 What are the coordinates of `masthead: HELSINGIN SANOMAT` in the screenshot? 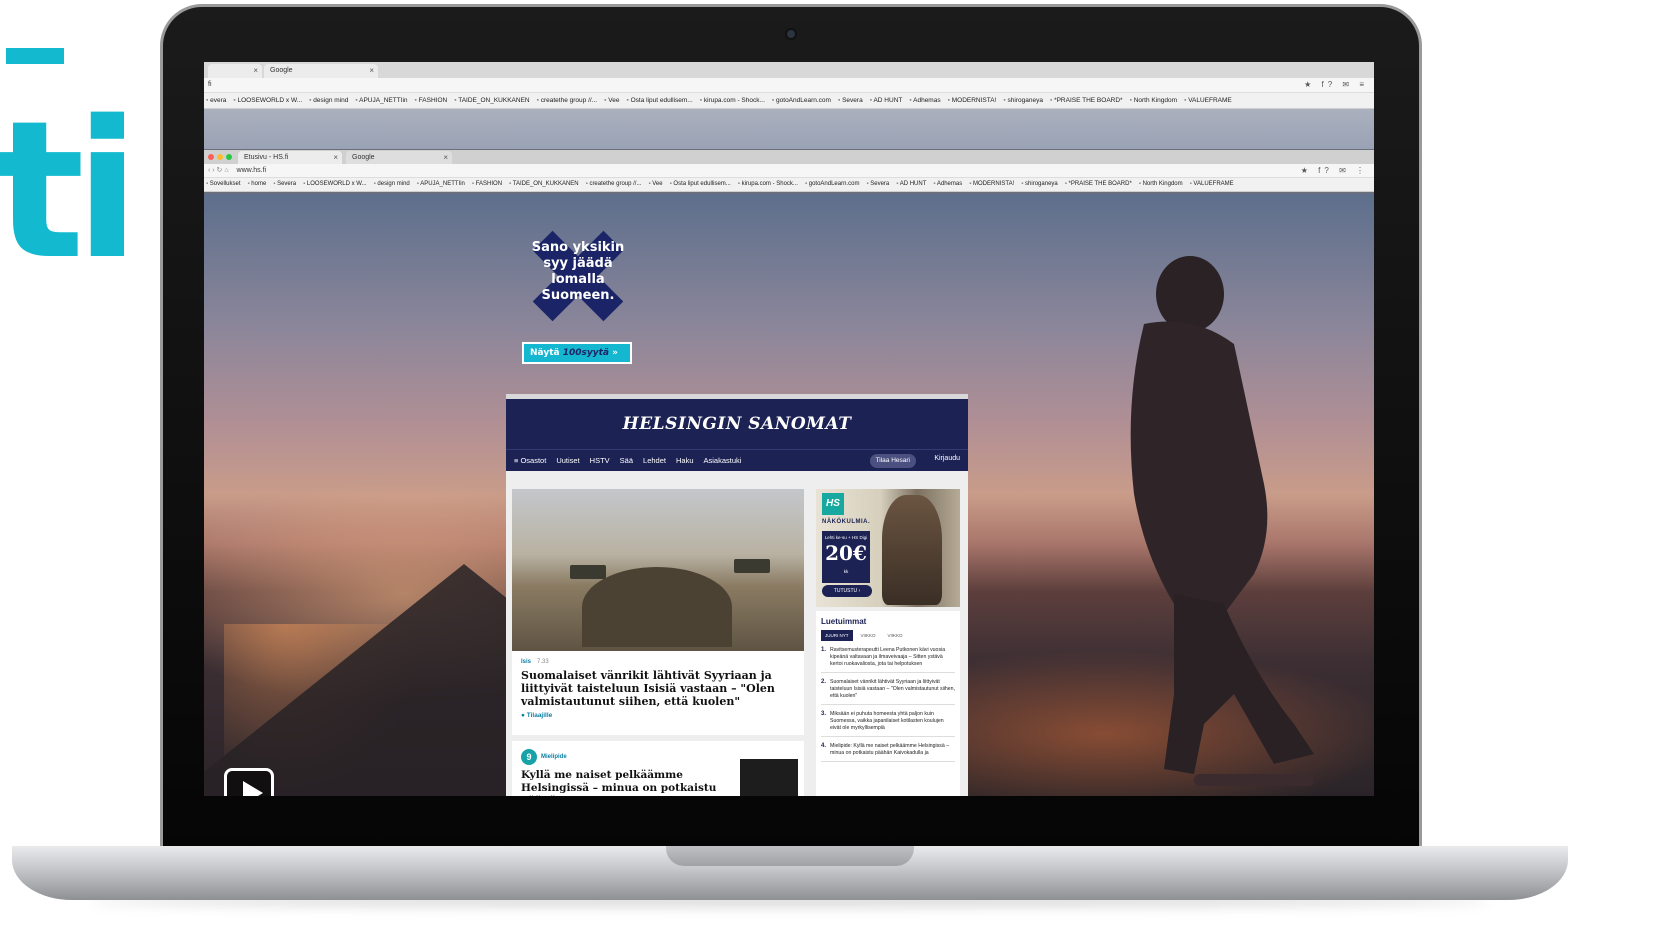 It's located at (737, 424).